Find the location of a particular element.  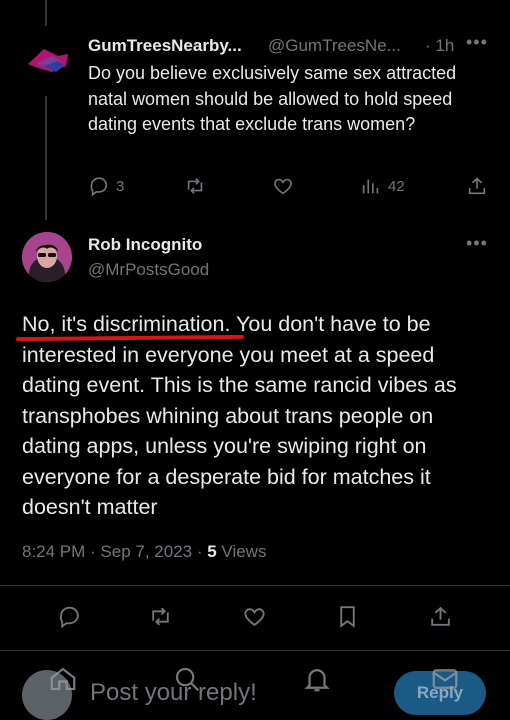

author-avatar is located at coordinates (47, 257).